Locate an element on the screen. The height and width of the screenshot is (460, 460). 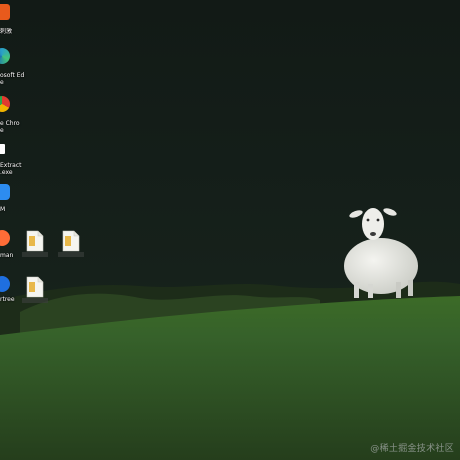
edge-icon is located at coordinates (5, 56).